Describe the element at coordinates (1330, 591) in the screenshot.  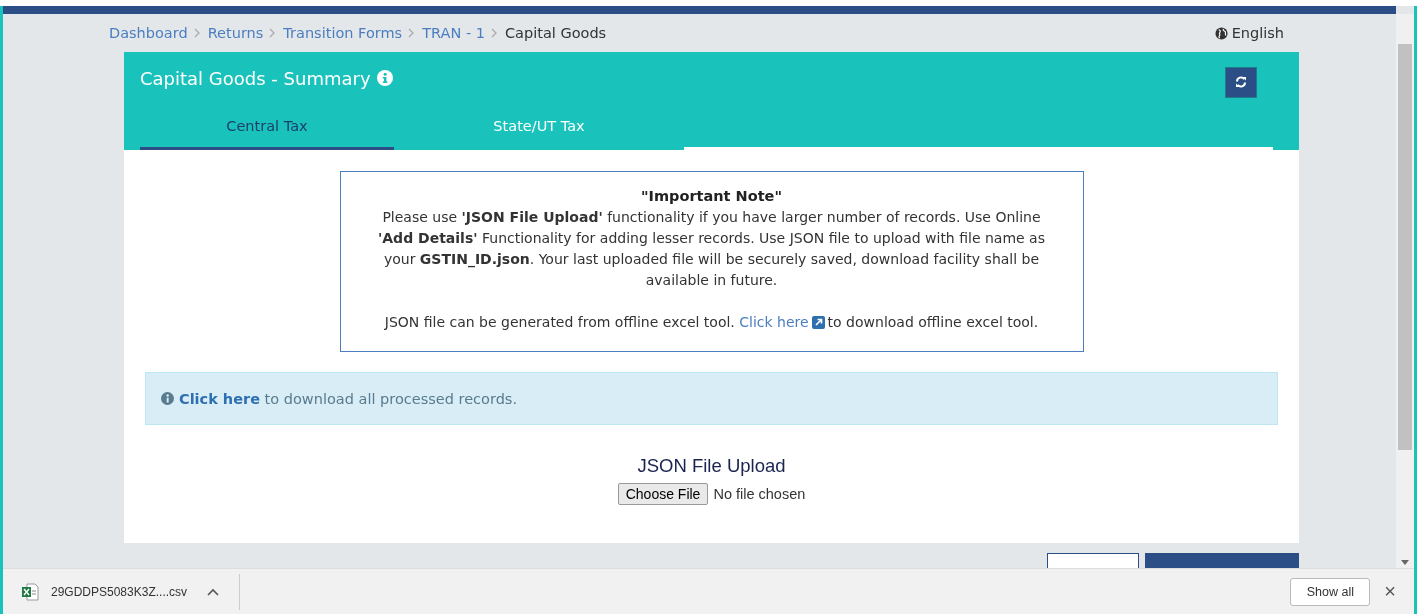
I see `show-all-button: Show all` at that location.